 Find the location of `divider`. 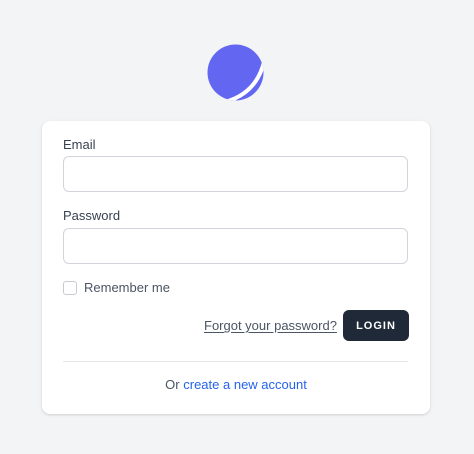

divider is located at coordinates (235, 361).